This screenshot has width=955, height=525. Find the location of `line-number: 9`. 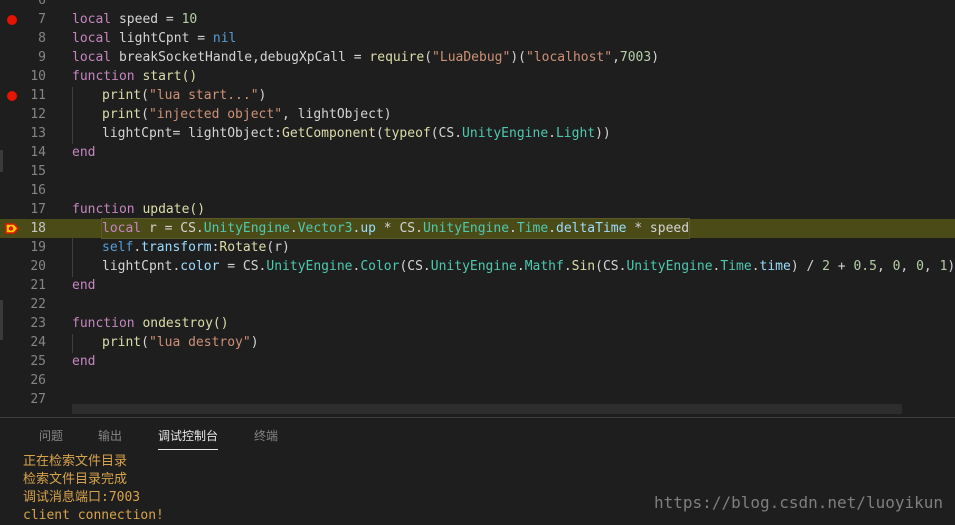

line-number: 9 is located at coordinates (42, 57).